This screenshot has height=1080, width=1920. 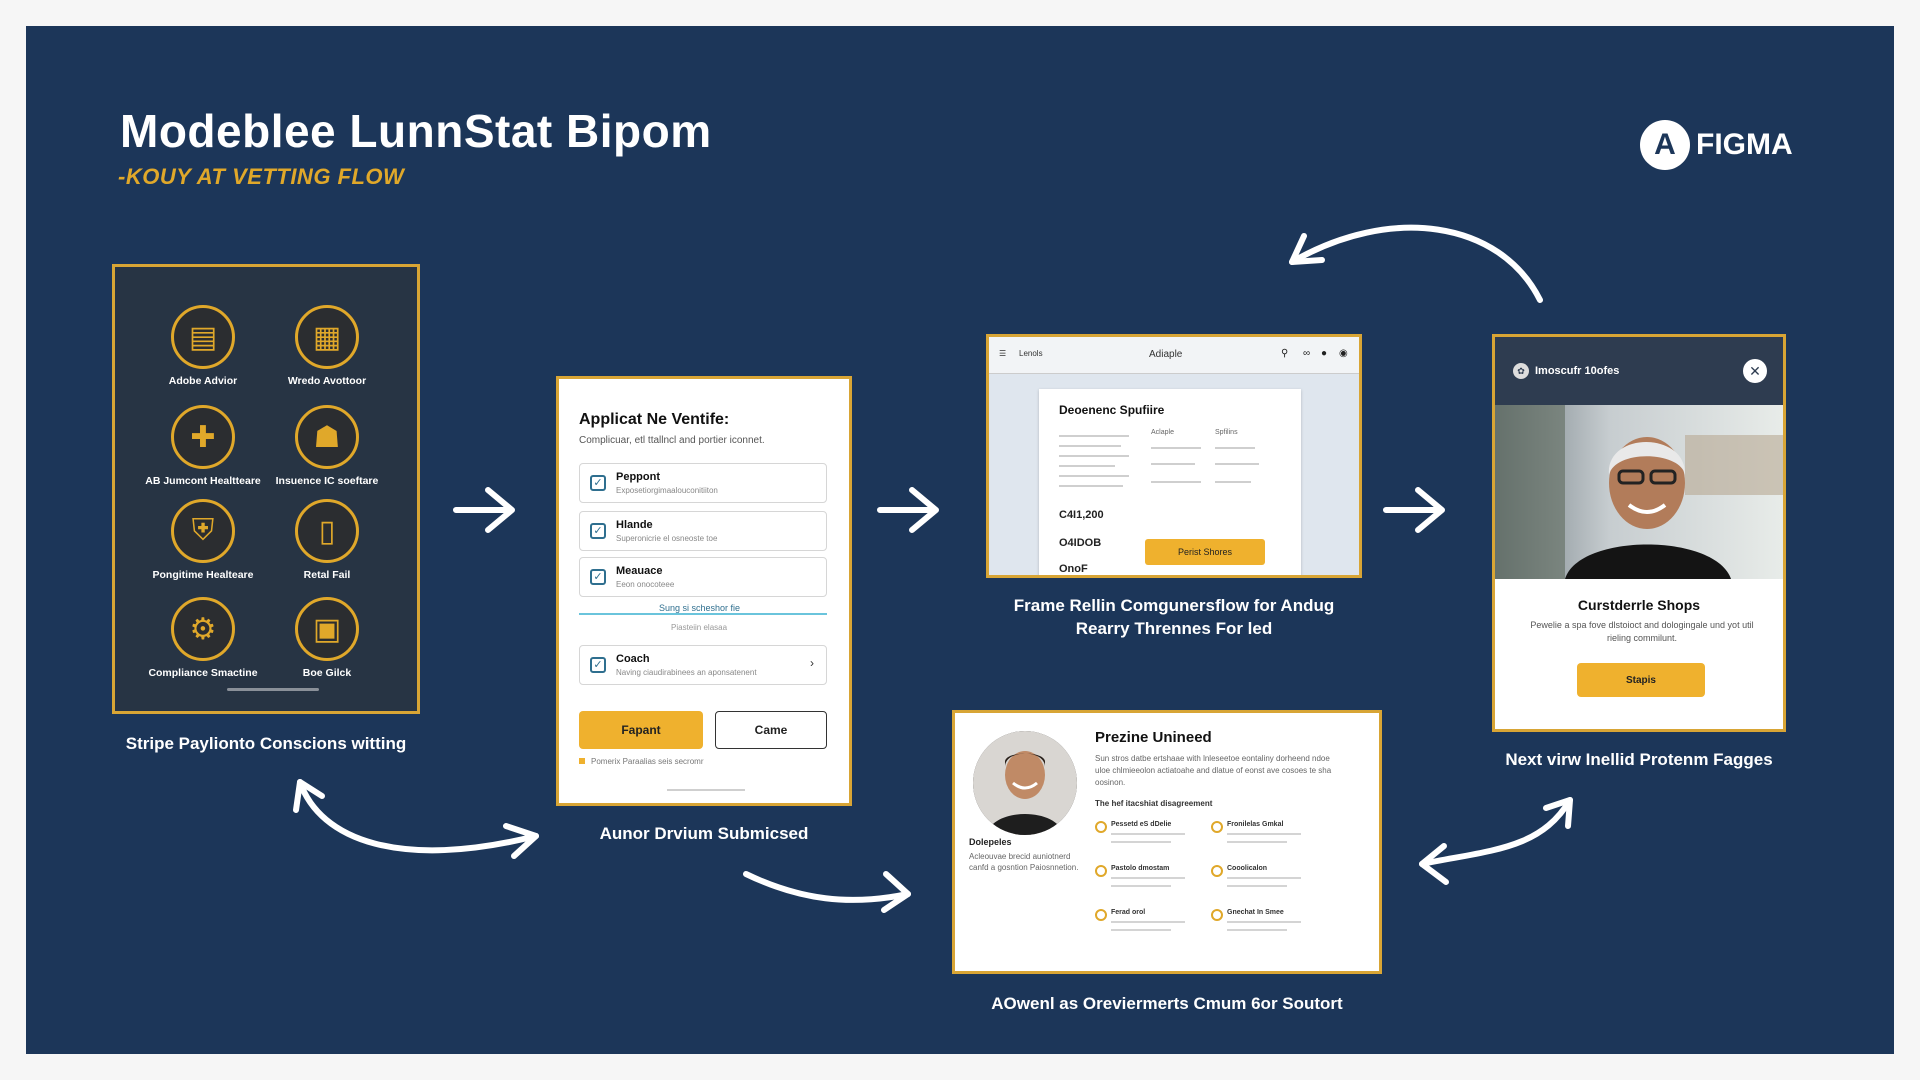 What do you see at coordinates (1343, 353) in the screenshot?
I see `profile-icon: ◉` at bounding box center [1343, 353].